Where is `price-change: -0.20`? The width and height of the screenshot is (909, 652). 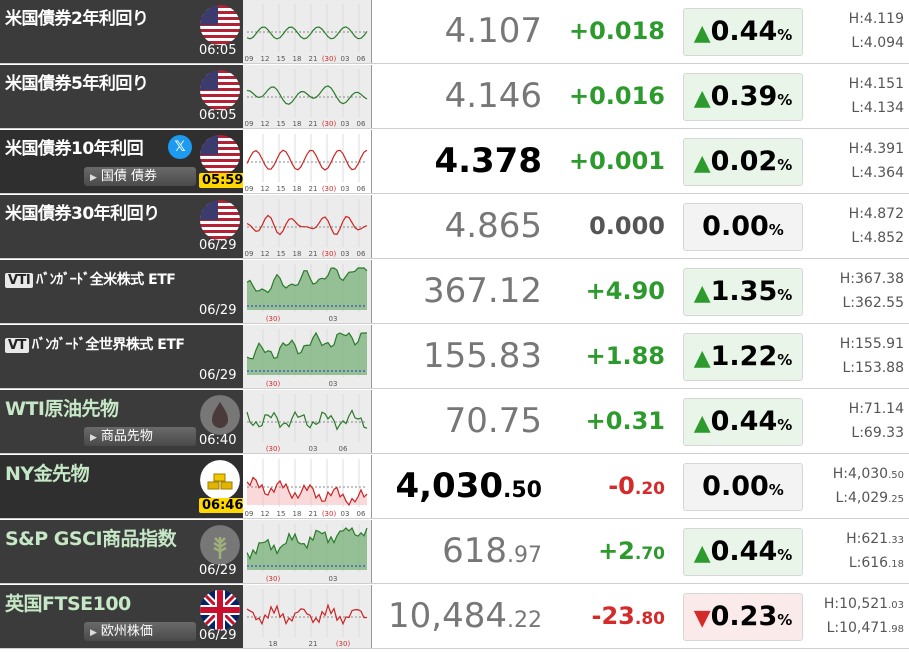 price-change: -0.20 is located at coordinates (605, 486).